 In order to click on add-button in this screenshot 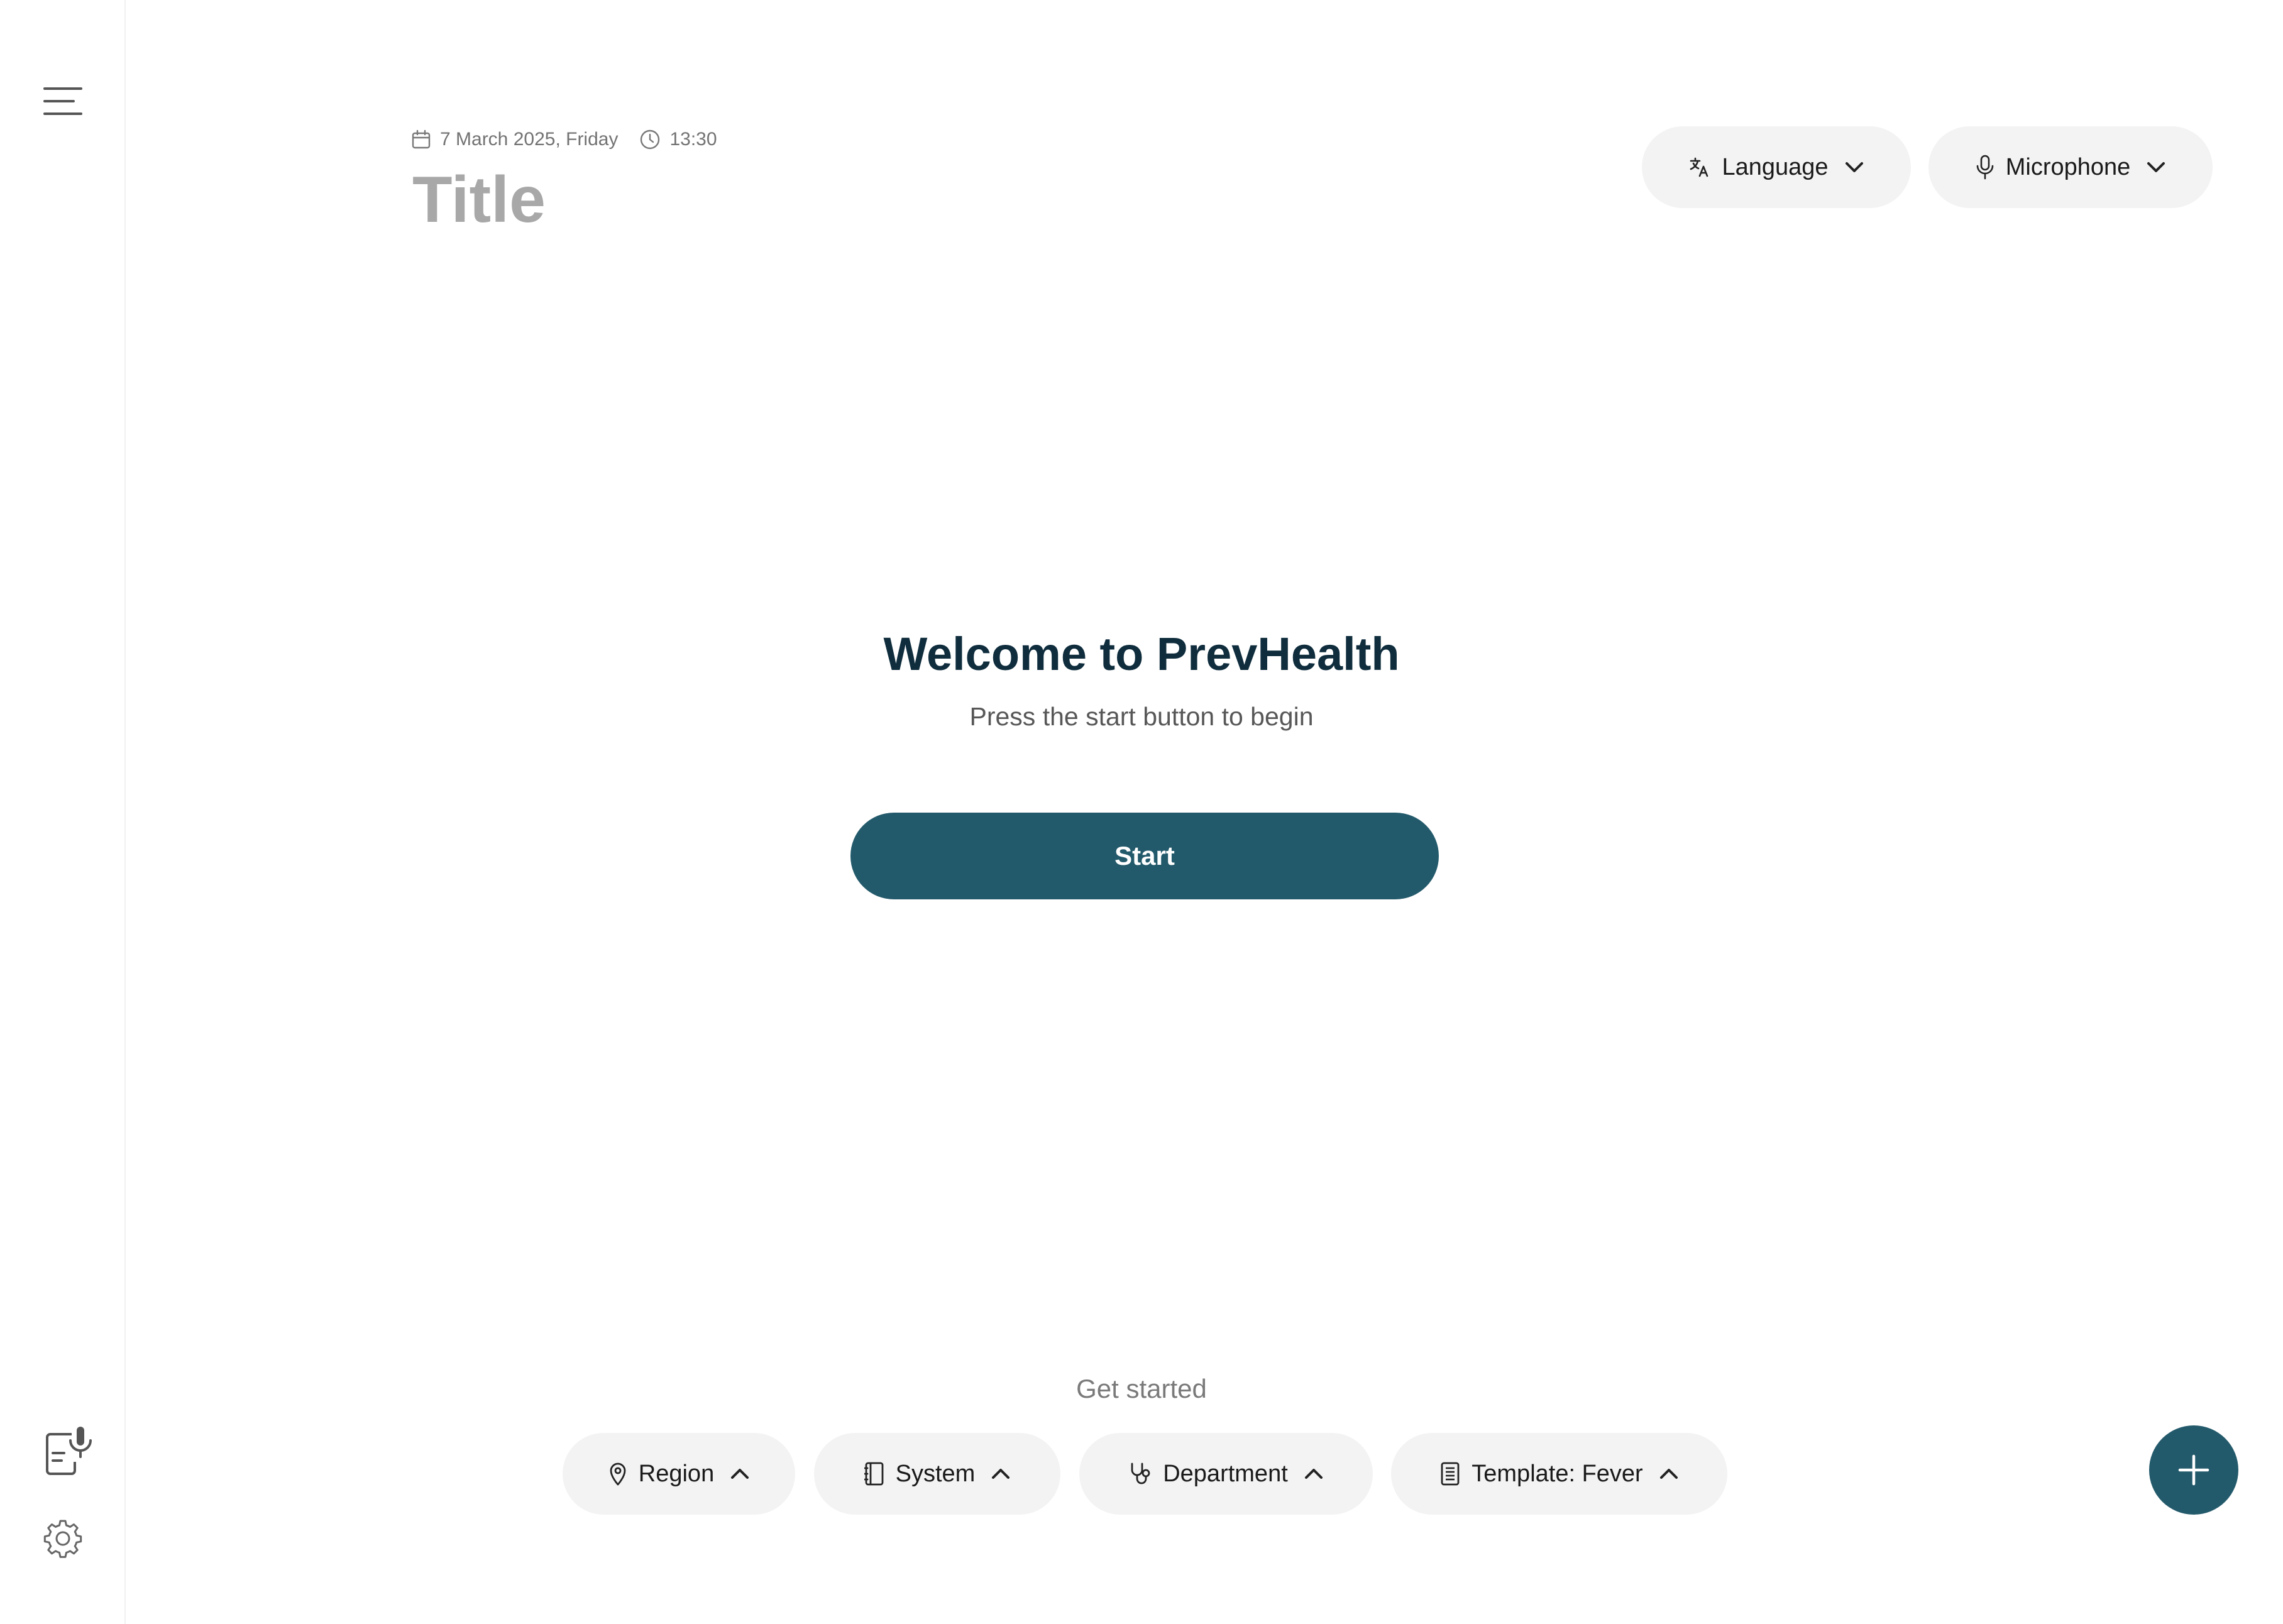, I will do `click(2193, 1470)`.